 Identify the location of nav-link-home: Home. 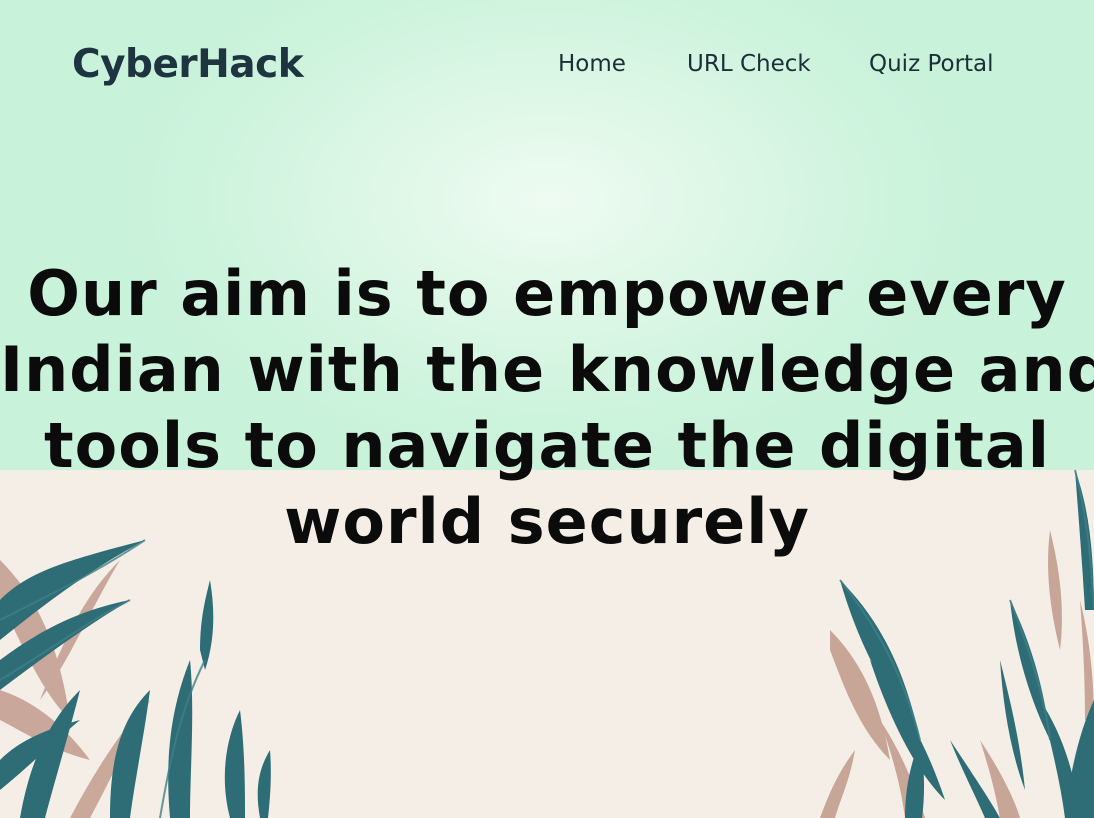
(592, 64).